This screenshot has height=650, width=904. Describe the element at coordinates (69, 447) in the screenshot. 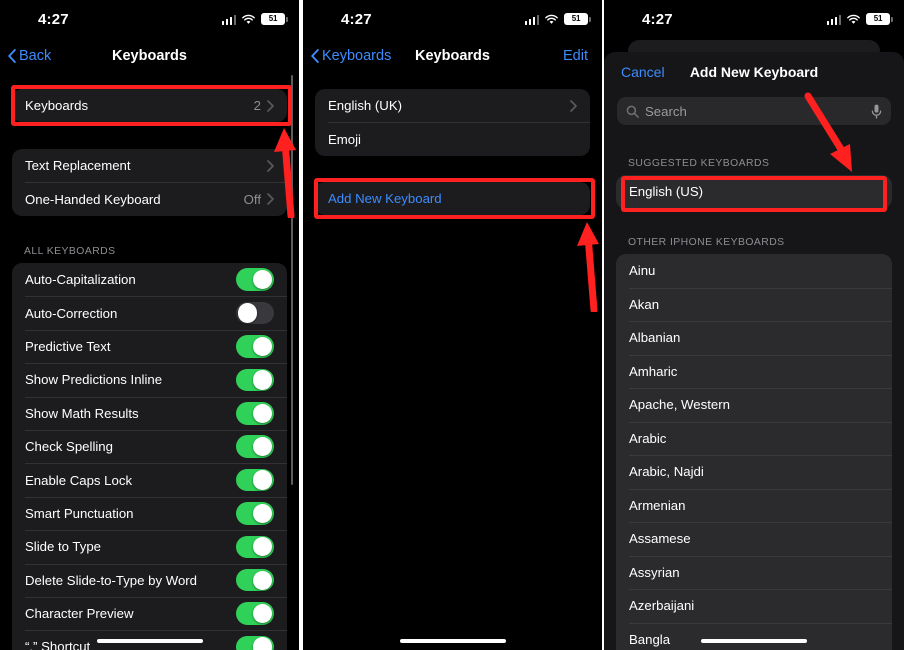

I see `toggle-row-label: Check Spelling` at that location.